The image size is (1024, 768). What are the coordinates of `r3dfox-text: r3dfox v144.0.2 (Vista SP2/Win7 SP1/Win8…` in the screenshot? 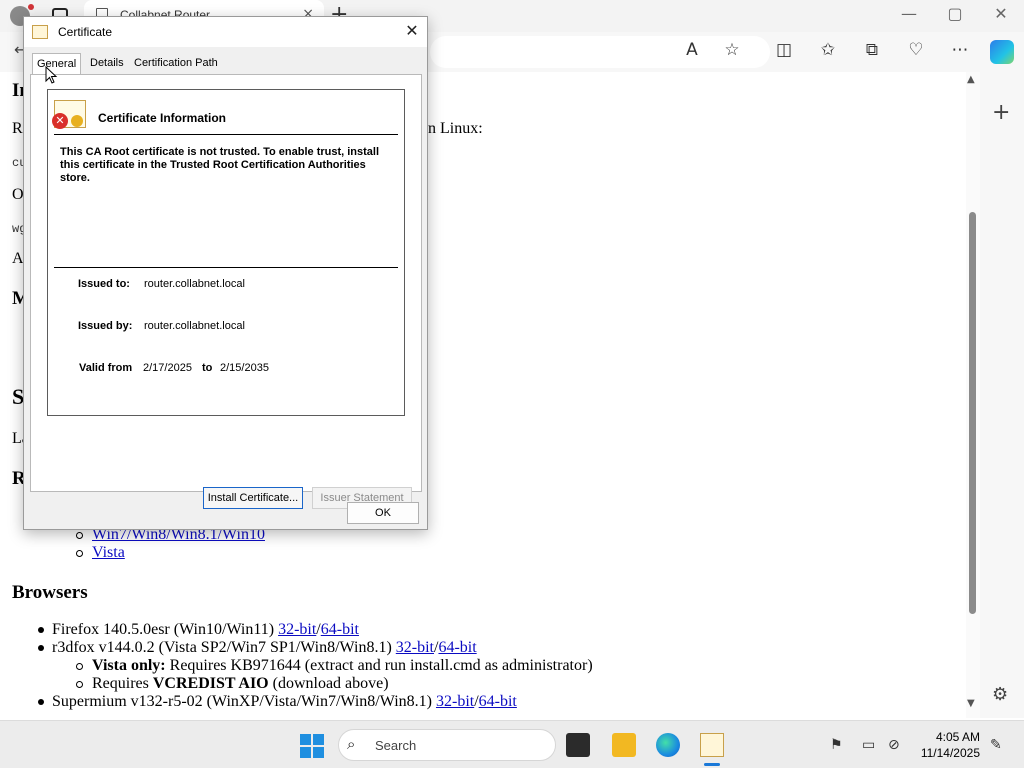 It's located at (224, 647).